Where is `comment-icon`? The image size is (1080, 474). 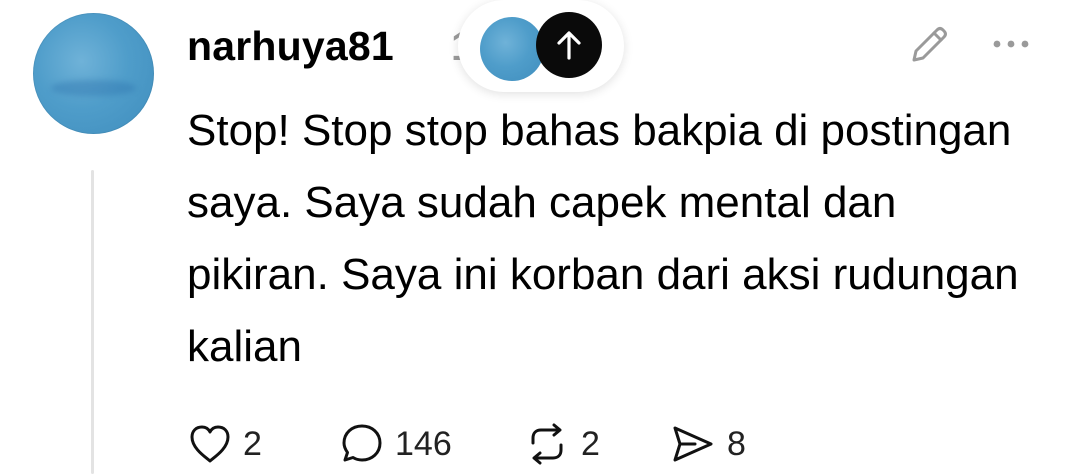
comment-icon is located at coordinates (362, 443).